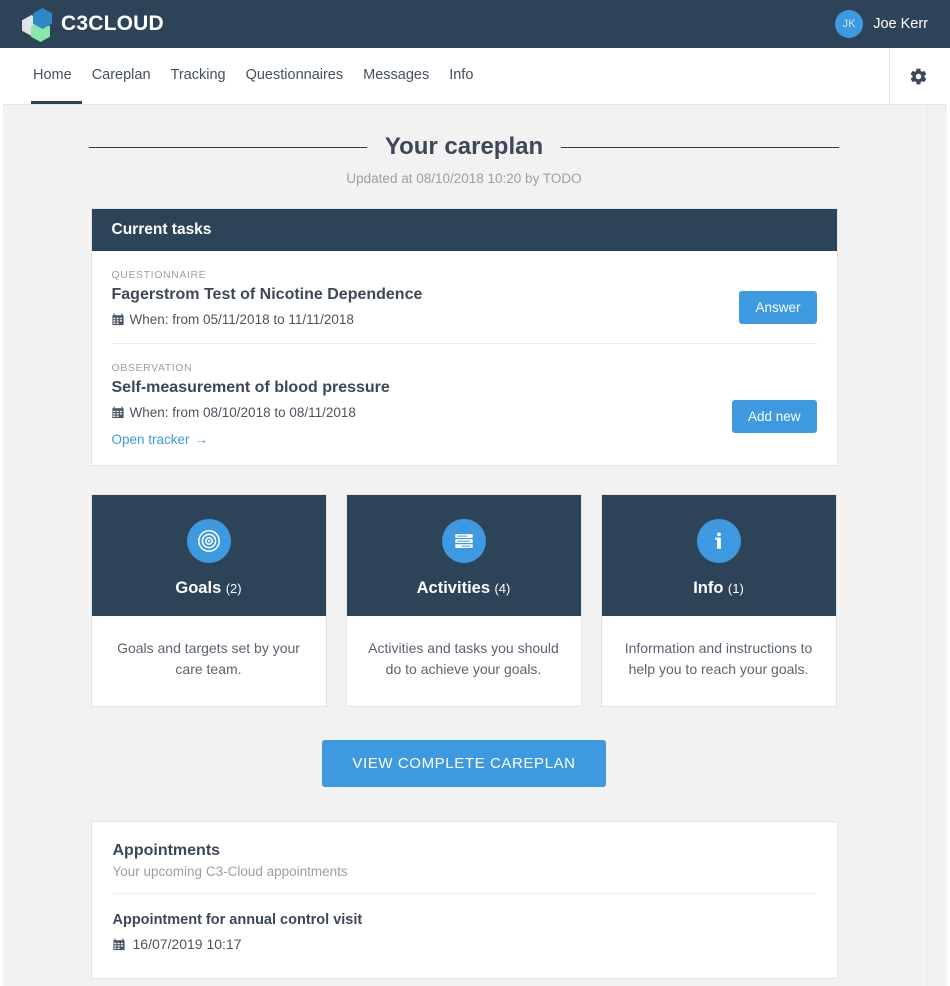 Image resolution: width=950 pixels, height=986 pixels. I want to click on page-title: Your careplan, so click(464, 146).